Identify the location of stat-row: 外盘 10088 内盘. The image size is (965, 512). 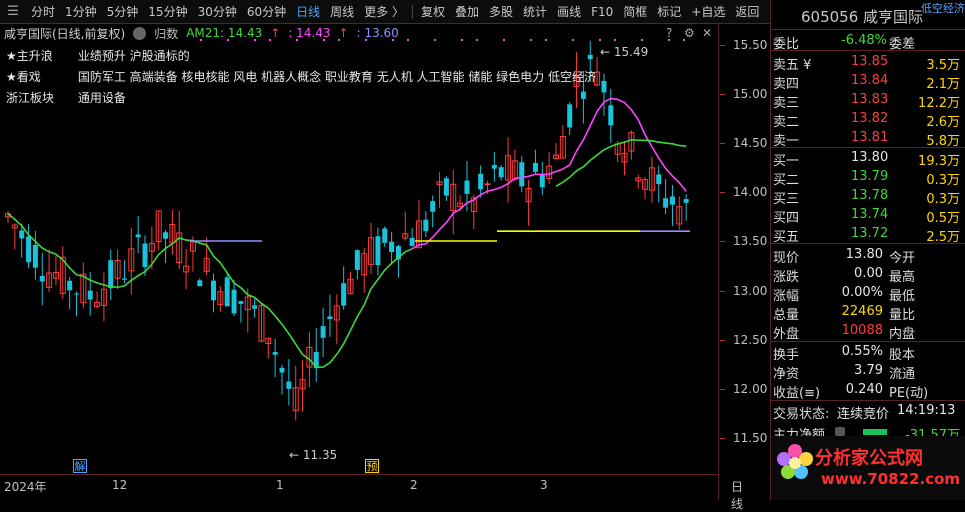
(868, 331).